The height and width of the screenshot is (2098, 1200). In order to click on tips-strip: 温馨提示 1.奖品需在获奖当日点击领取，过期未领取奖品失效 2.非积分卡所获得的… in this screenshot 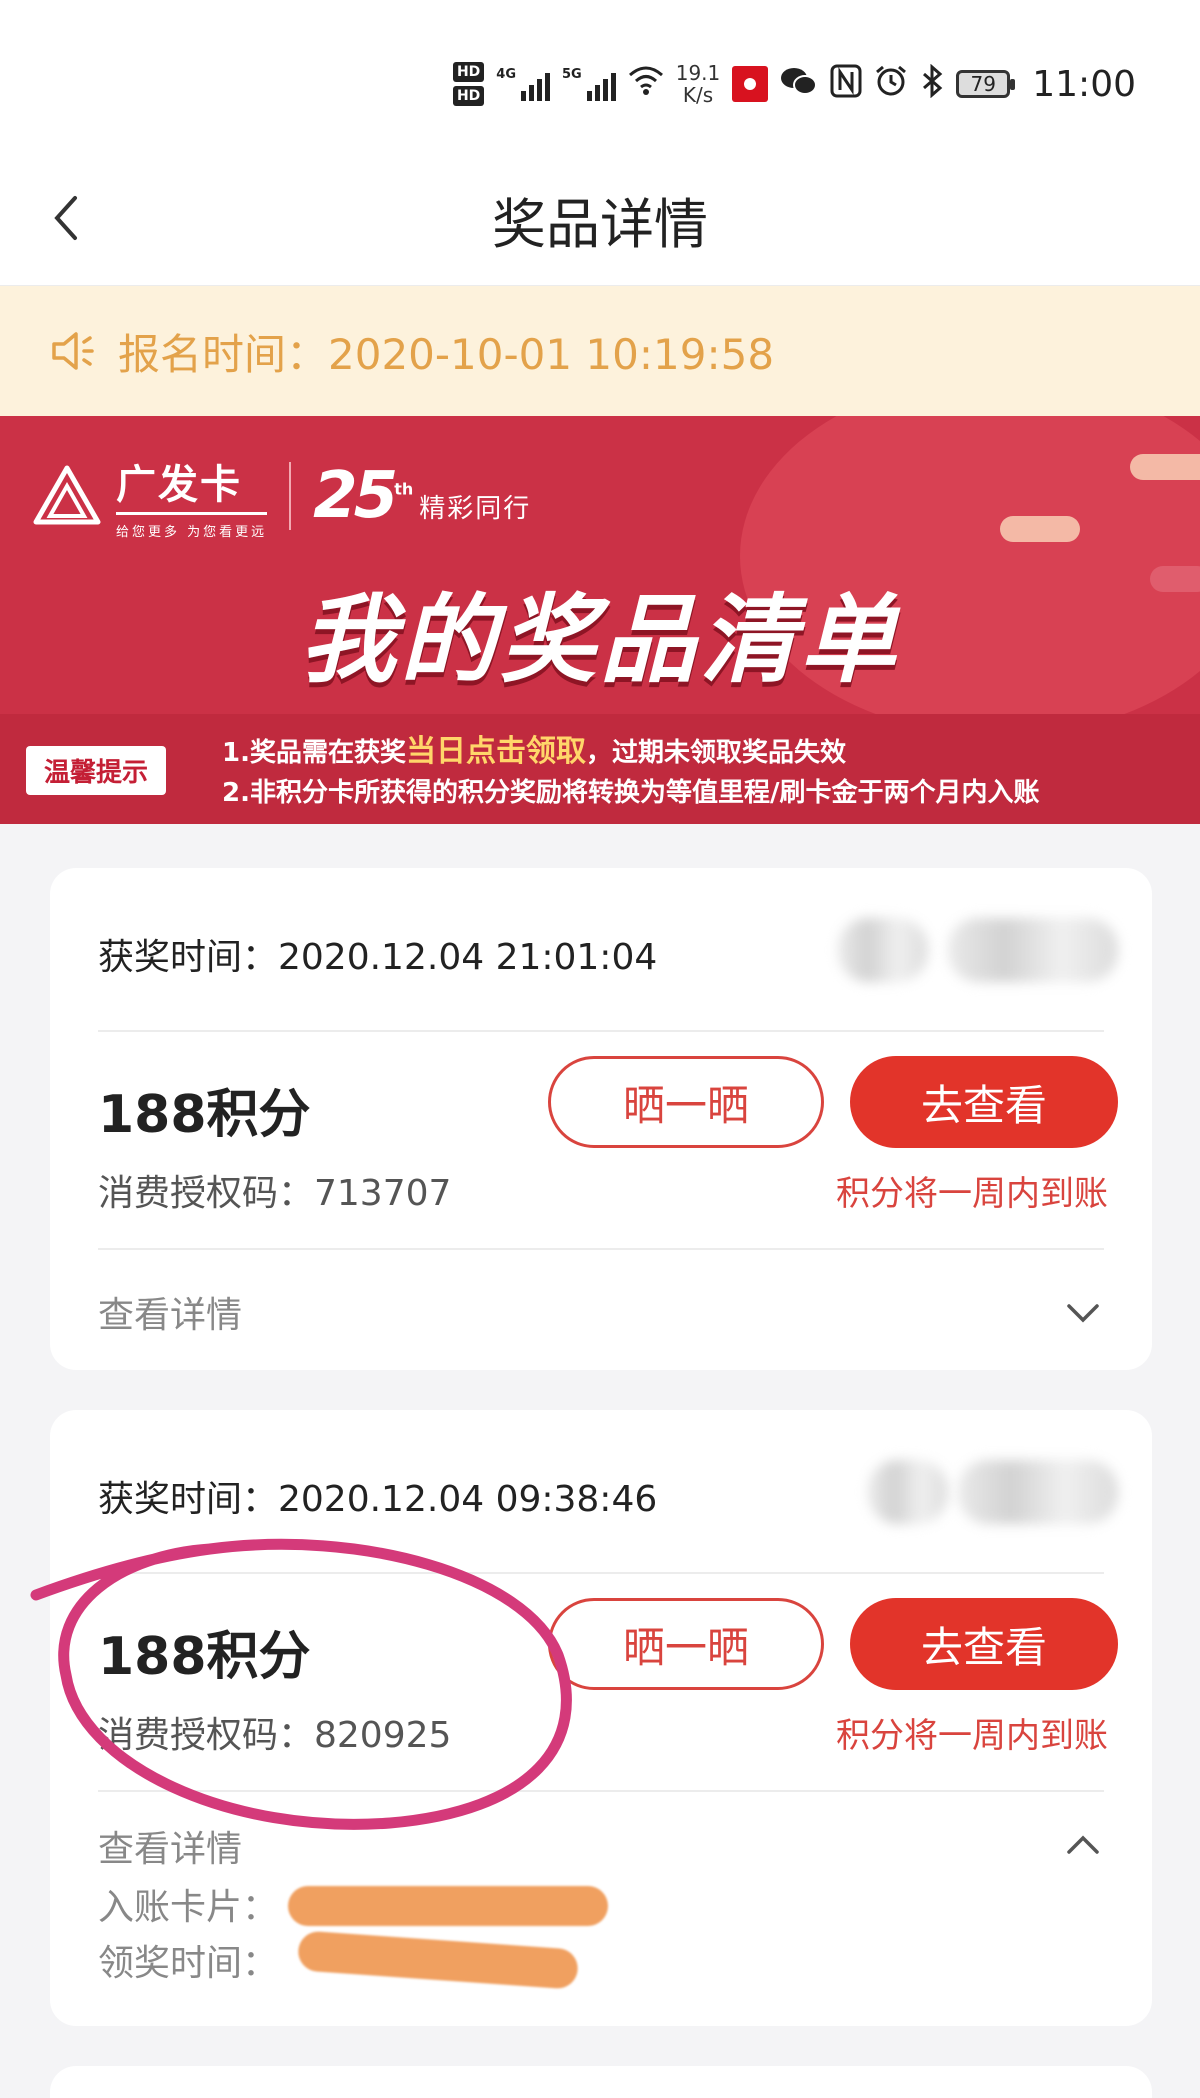, I will do `click(600, 769)`.